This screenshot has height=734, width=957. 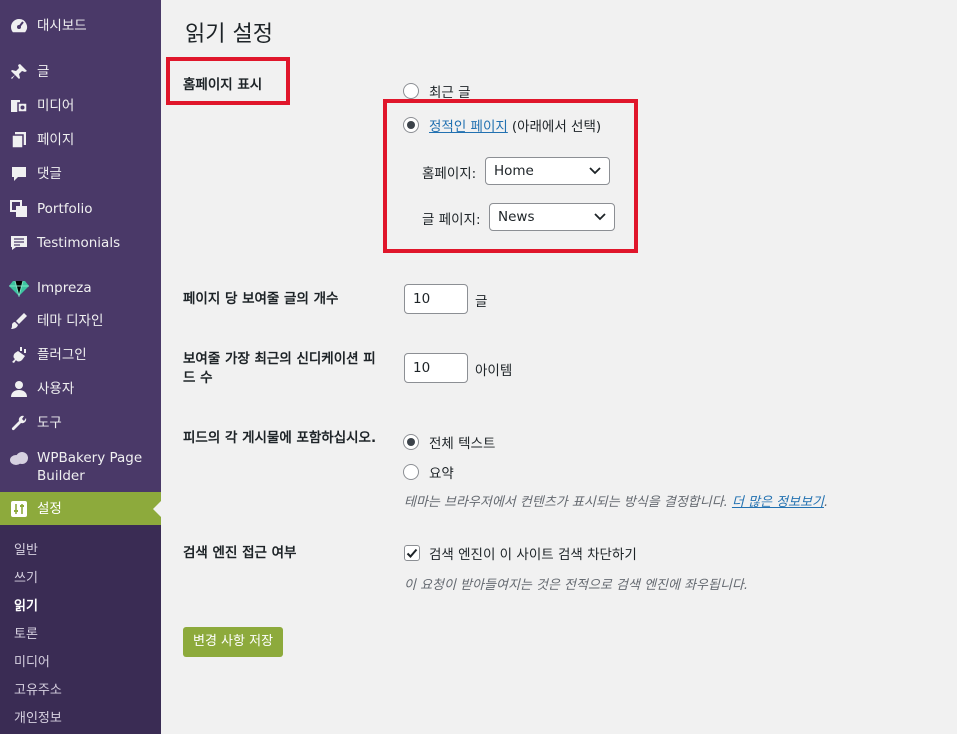 I want to click on testimonials-icon, so click(x=19, y=243).